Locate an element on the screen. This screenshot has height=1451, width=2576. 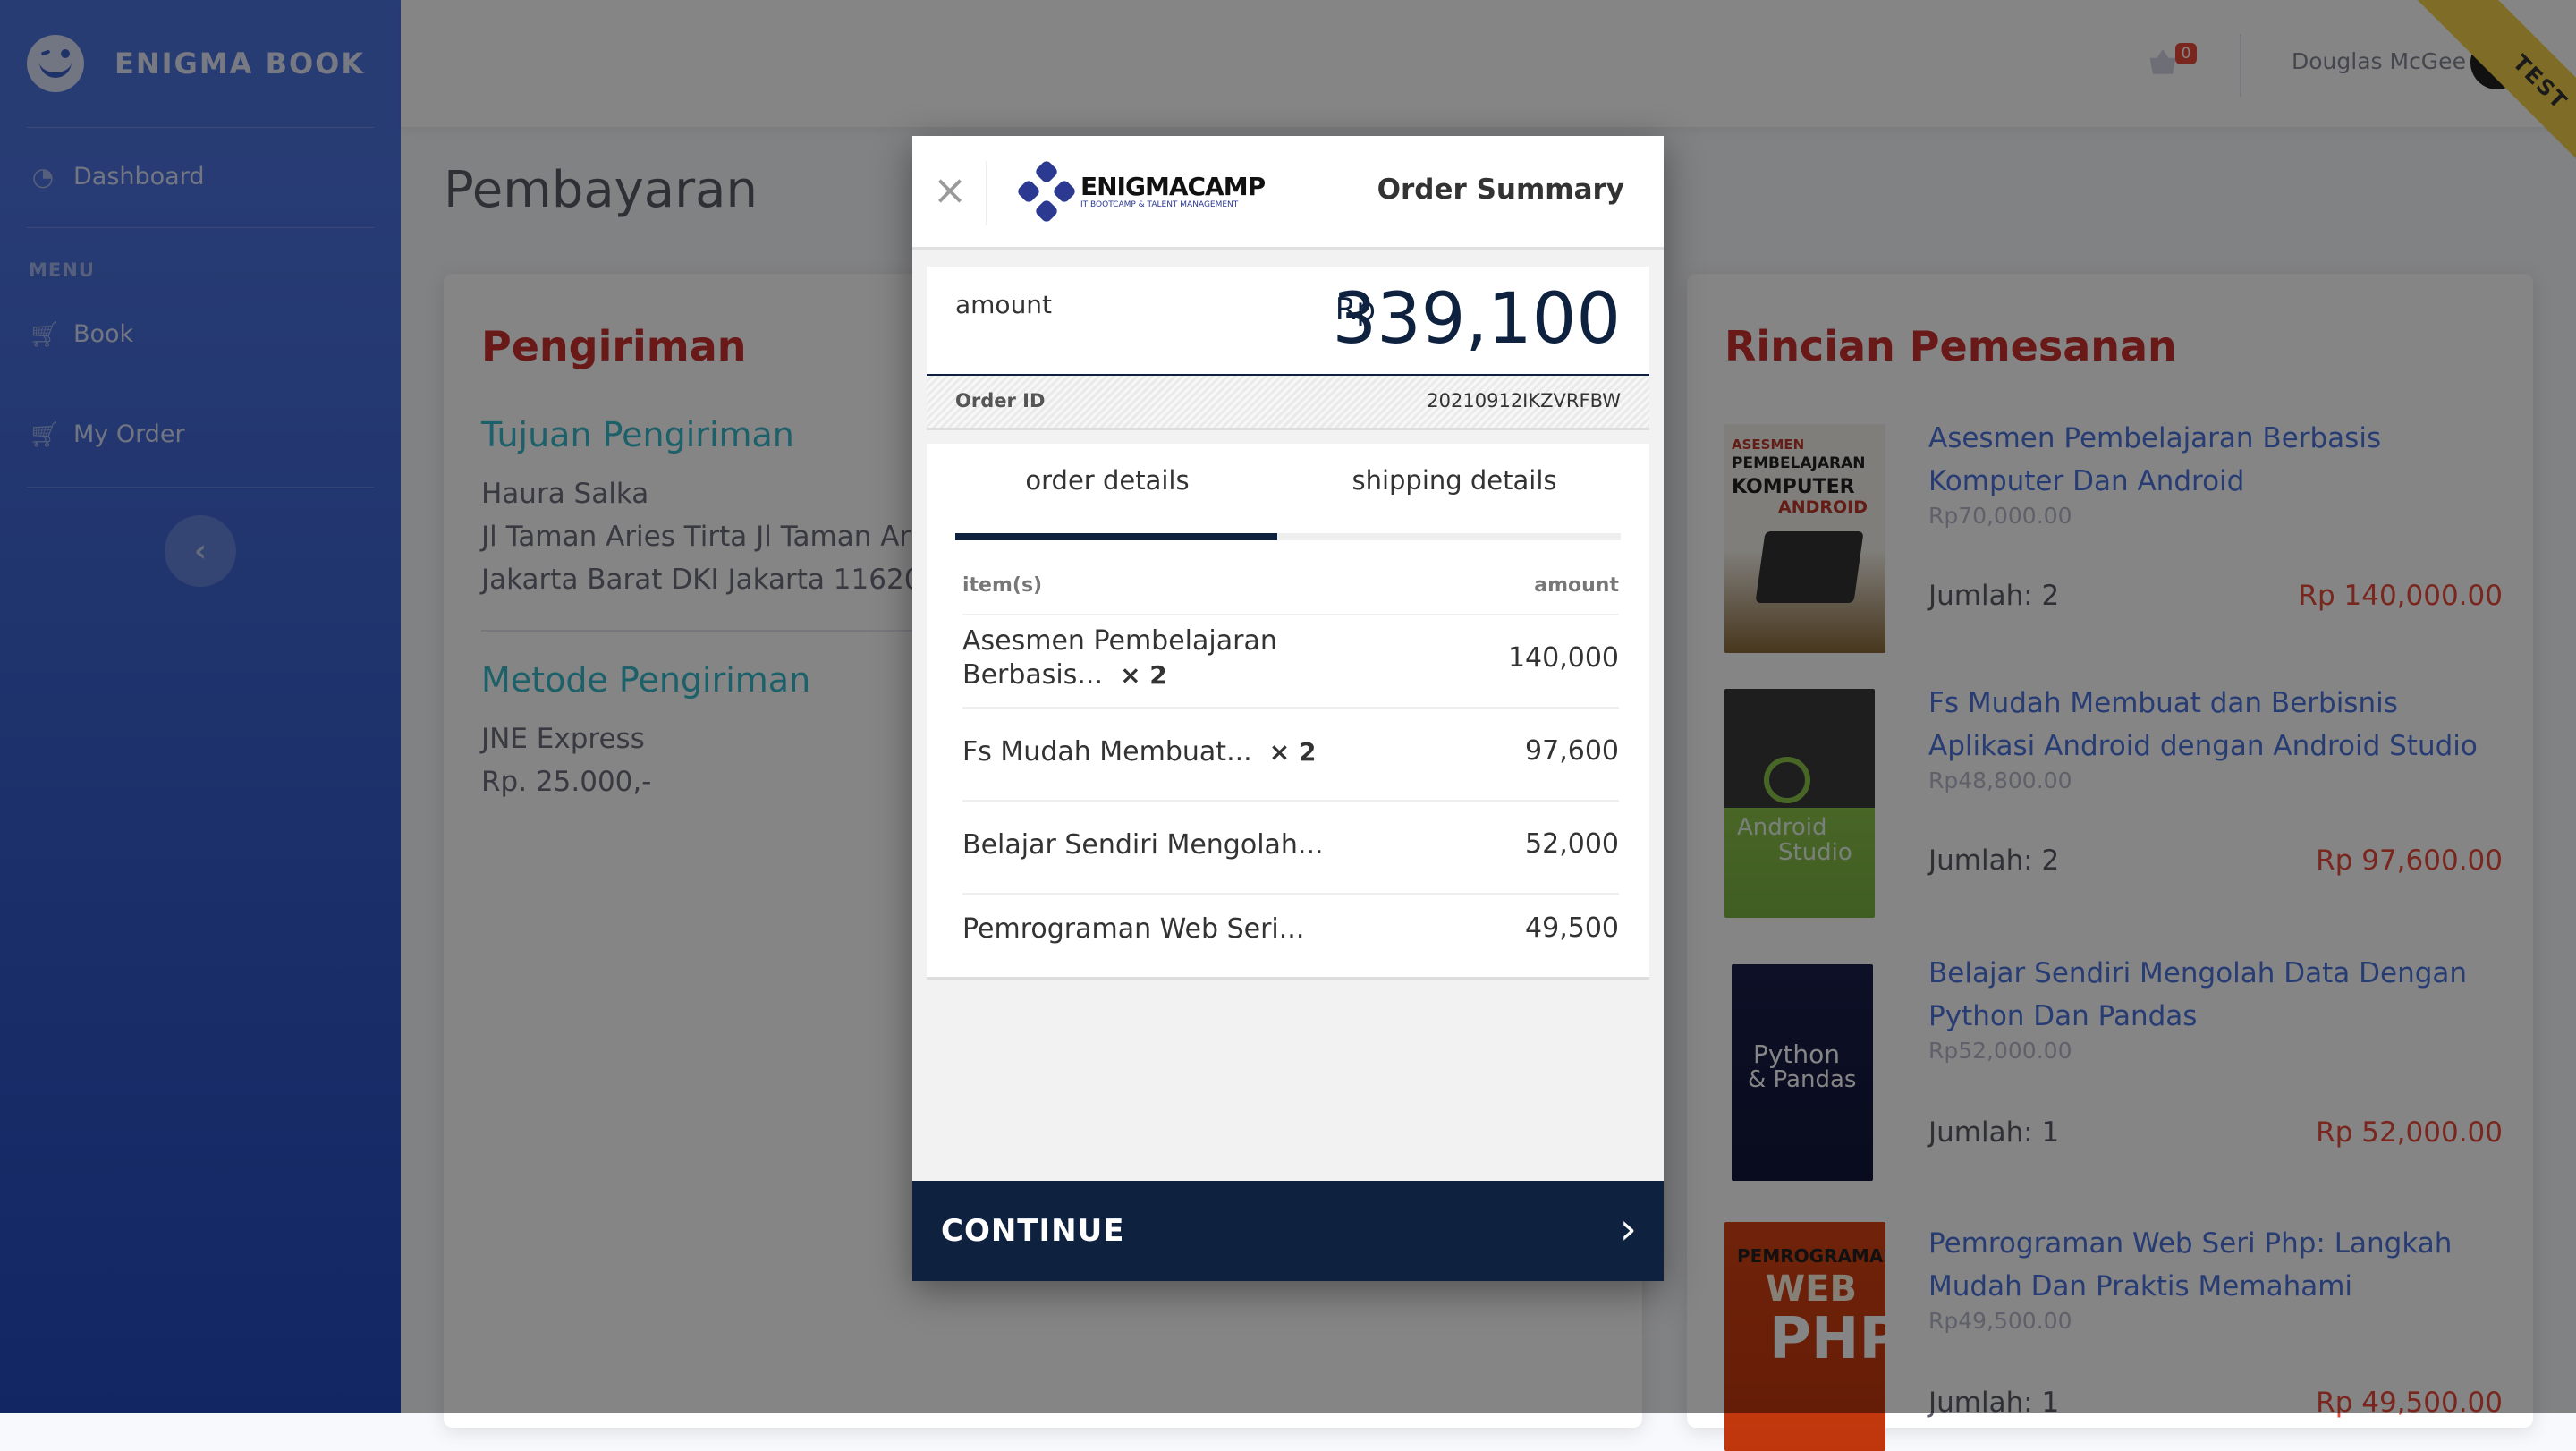
column-header-items: item(s) is located at coordinates (1002, 585).